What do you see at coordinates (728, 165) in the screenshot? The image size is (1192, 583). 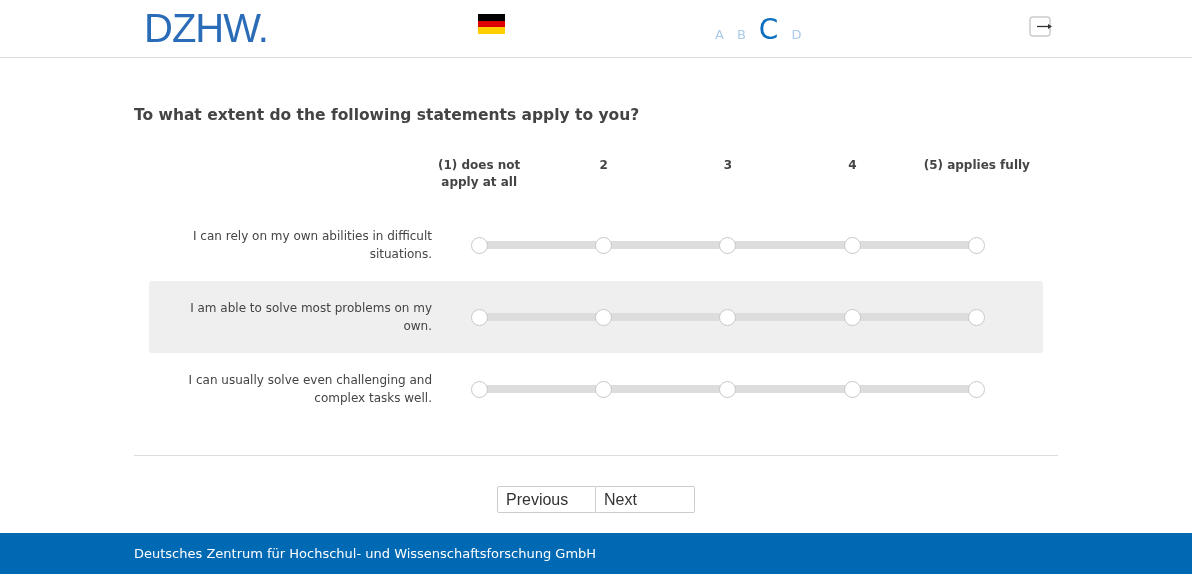 I see `scale-label: 3` at bounding box center [728, 165].